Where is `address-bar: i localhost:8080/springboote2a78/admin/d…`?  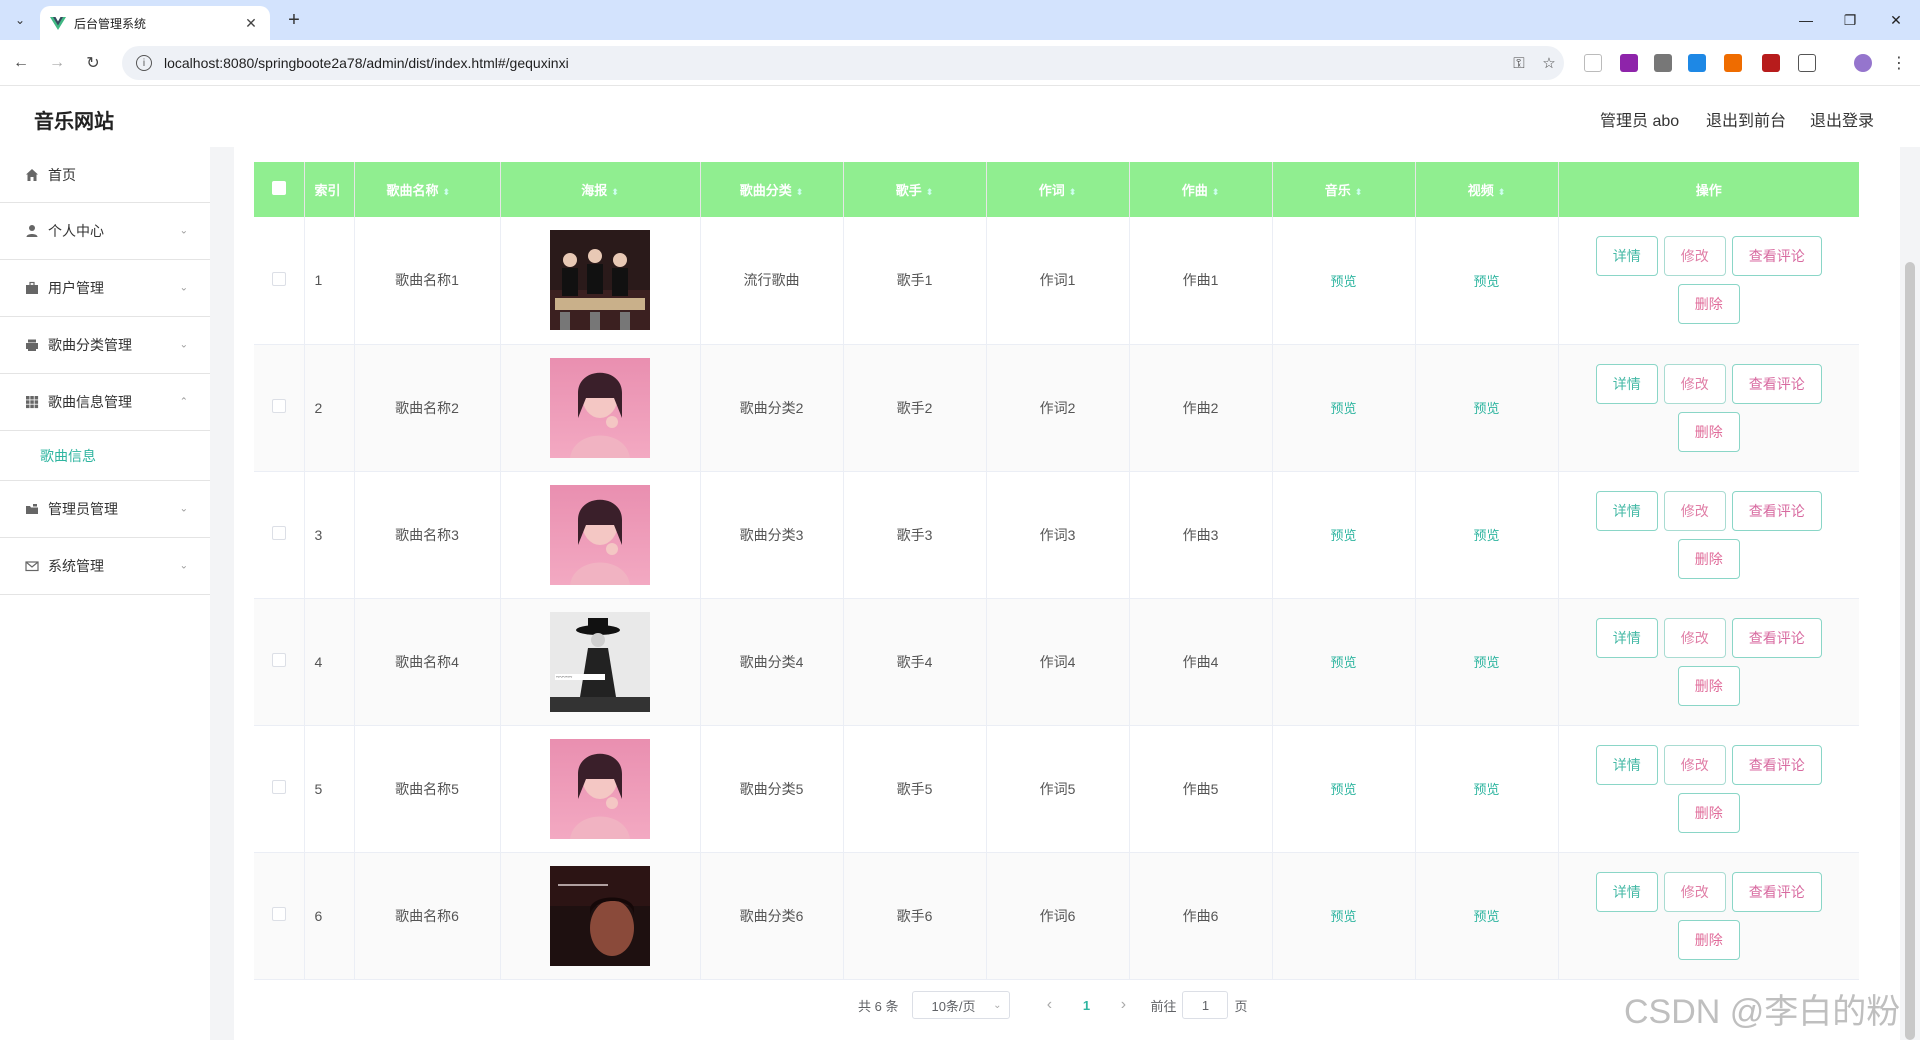
address-bar: i localhost:8080/springboote2a78/admin/d… is located at coordinates (843, 63).